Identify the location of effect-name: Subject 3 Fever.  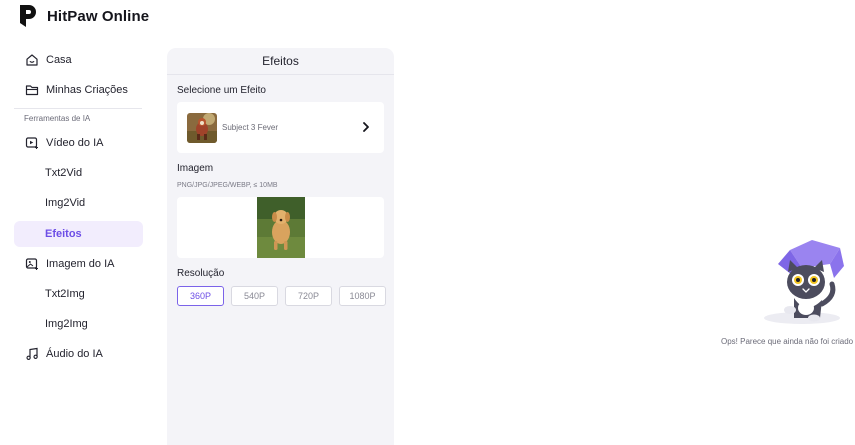
(250, 127).